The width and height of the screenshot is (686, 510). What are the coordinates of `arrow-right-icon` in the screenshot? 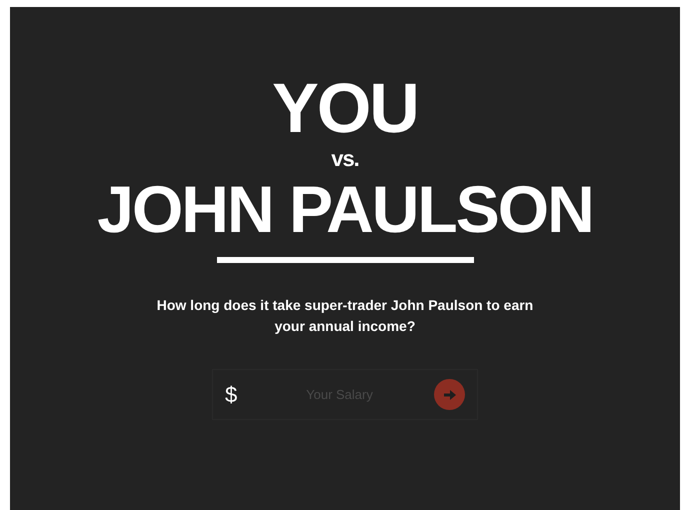 It's located at (450, 395).